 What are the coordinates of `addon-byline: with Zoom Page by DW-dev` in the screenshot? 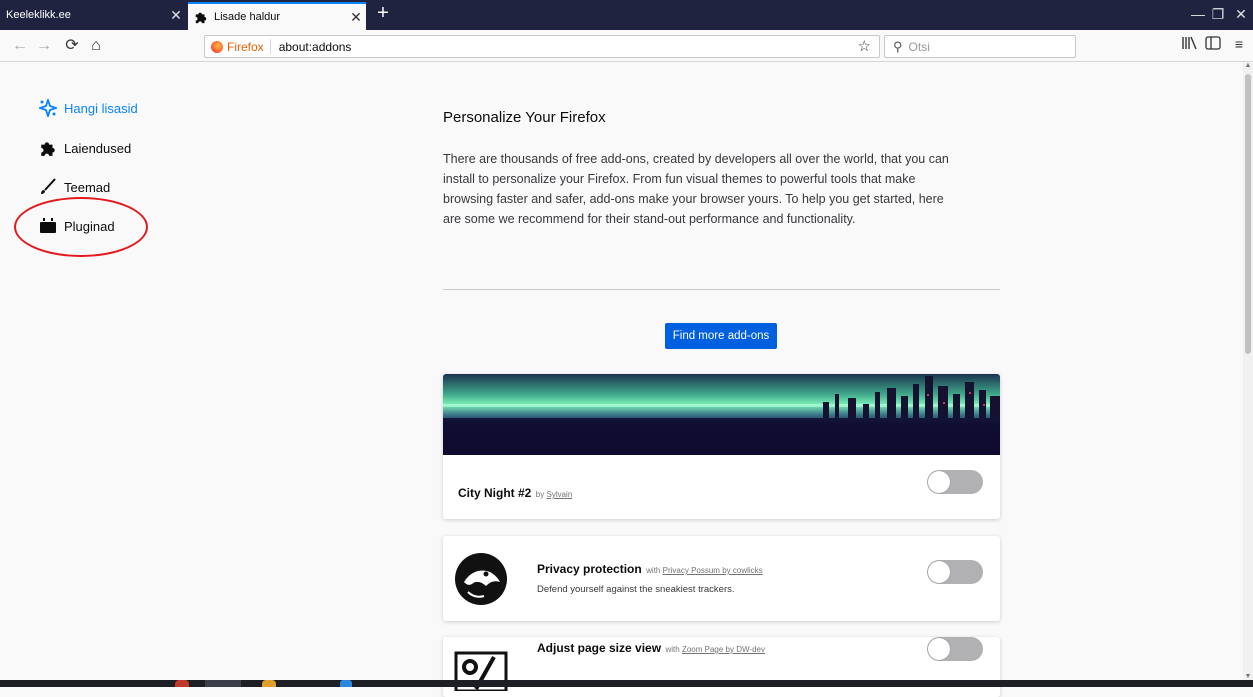 It's located at (715, 649).